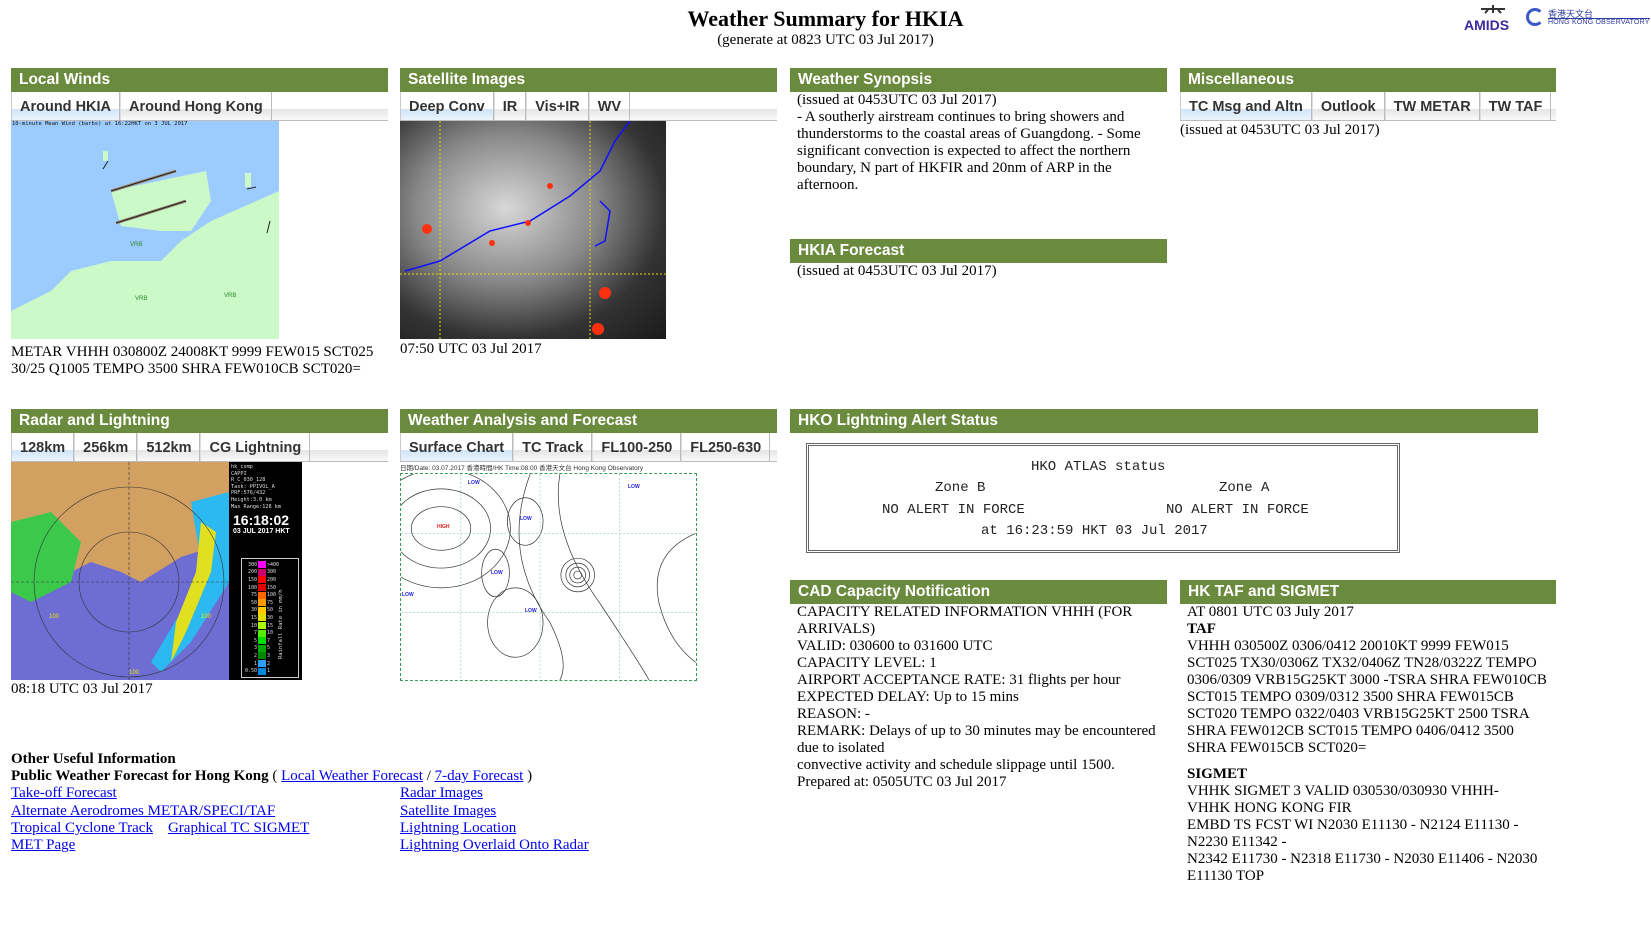  Describe the element at coordinates (1368, 592) in the screenshot. I see `panel-title: HK TAF and SIGMET` at that location.